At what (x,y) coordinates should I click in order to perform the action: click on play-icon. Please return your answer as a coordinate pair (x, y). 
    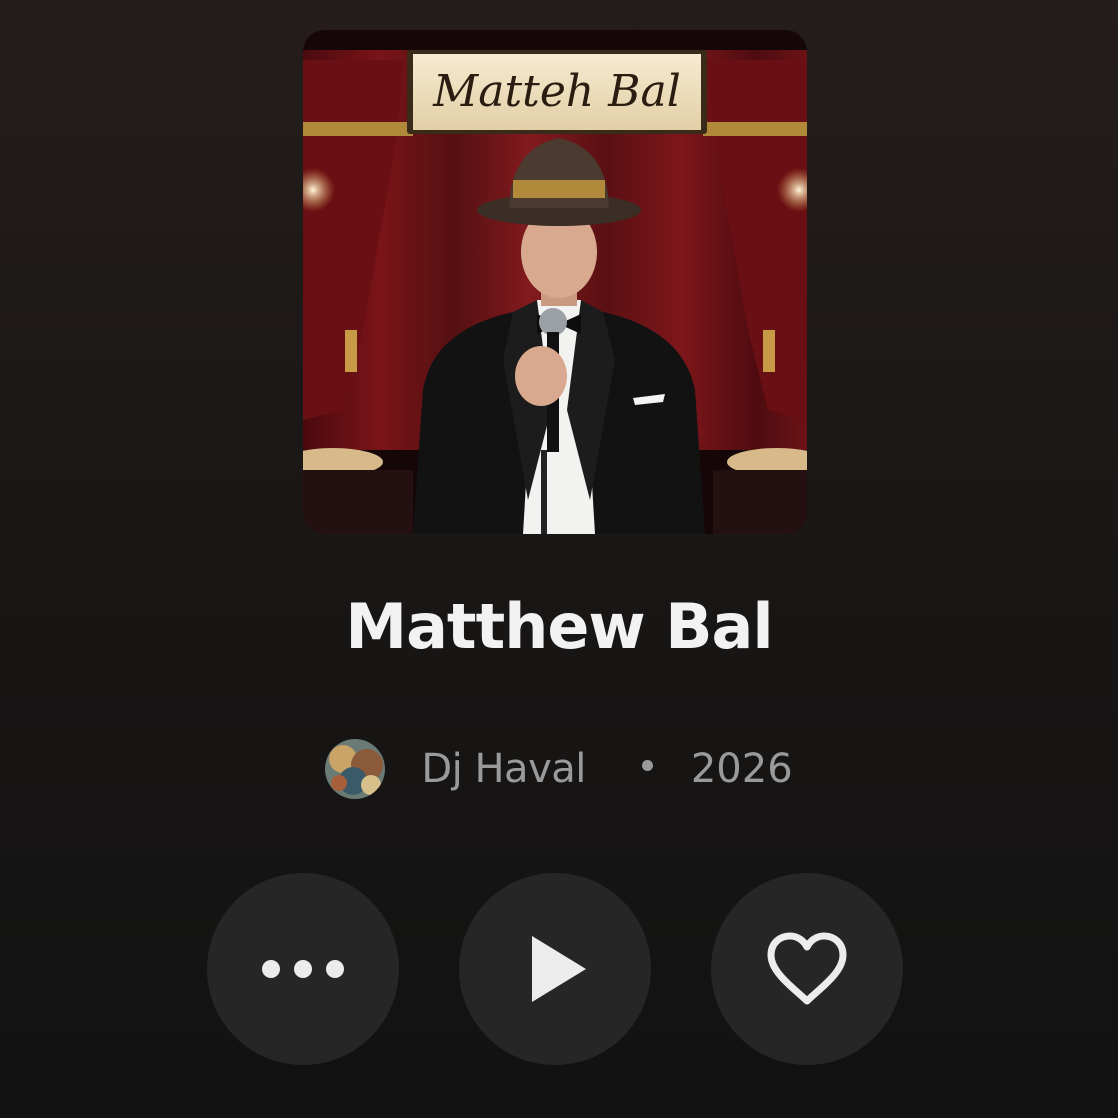
    Looking at the image, I should click on (559, 969).